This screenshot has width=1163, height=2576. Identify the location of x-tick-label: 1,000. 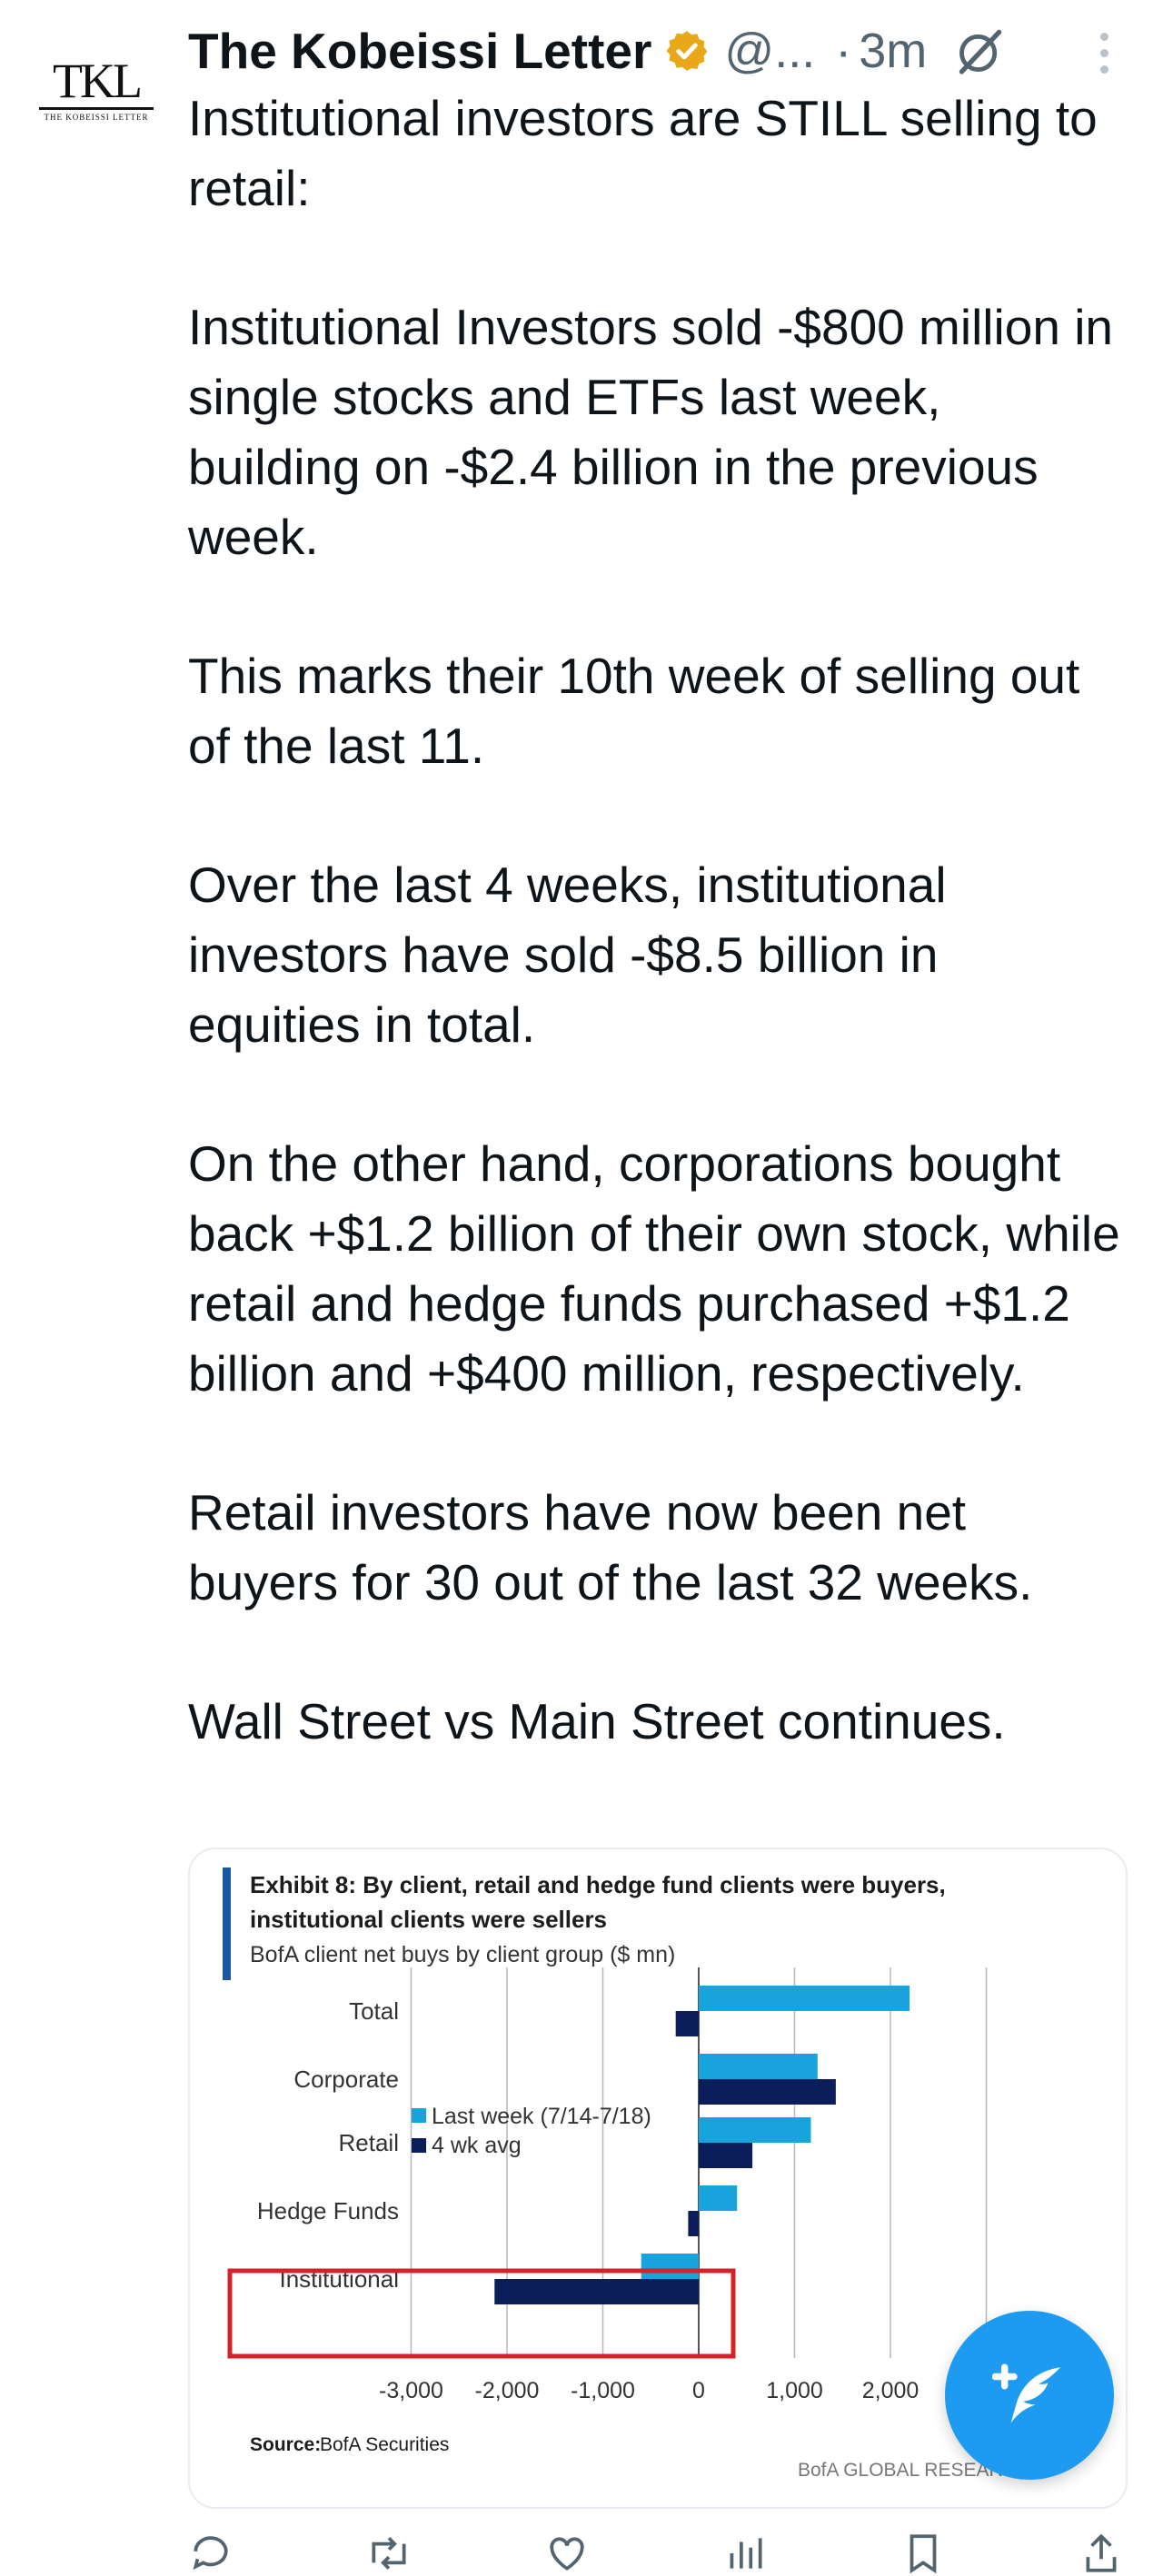
(794, 2390).